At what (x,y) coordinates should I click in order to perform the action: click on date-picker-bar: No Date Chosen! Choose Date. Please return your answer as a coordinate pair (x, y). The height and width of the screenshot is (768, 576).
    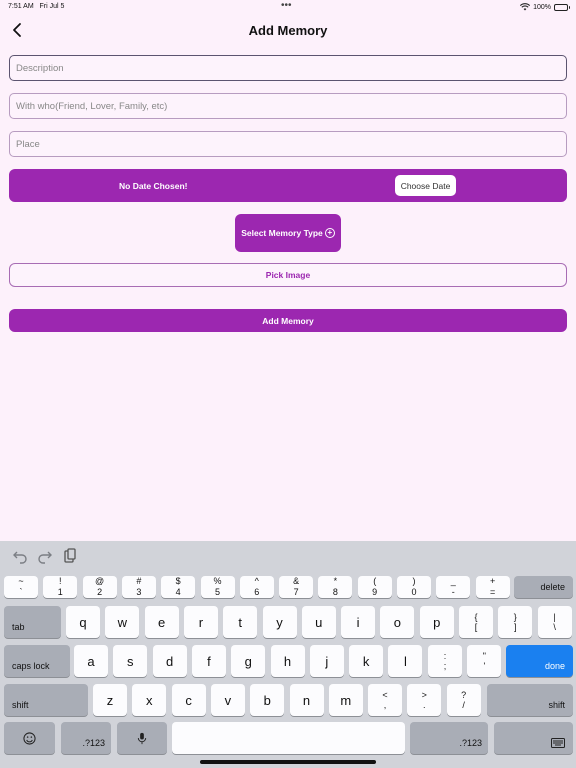
    Looking at the image, I should click on (288, 185).